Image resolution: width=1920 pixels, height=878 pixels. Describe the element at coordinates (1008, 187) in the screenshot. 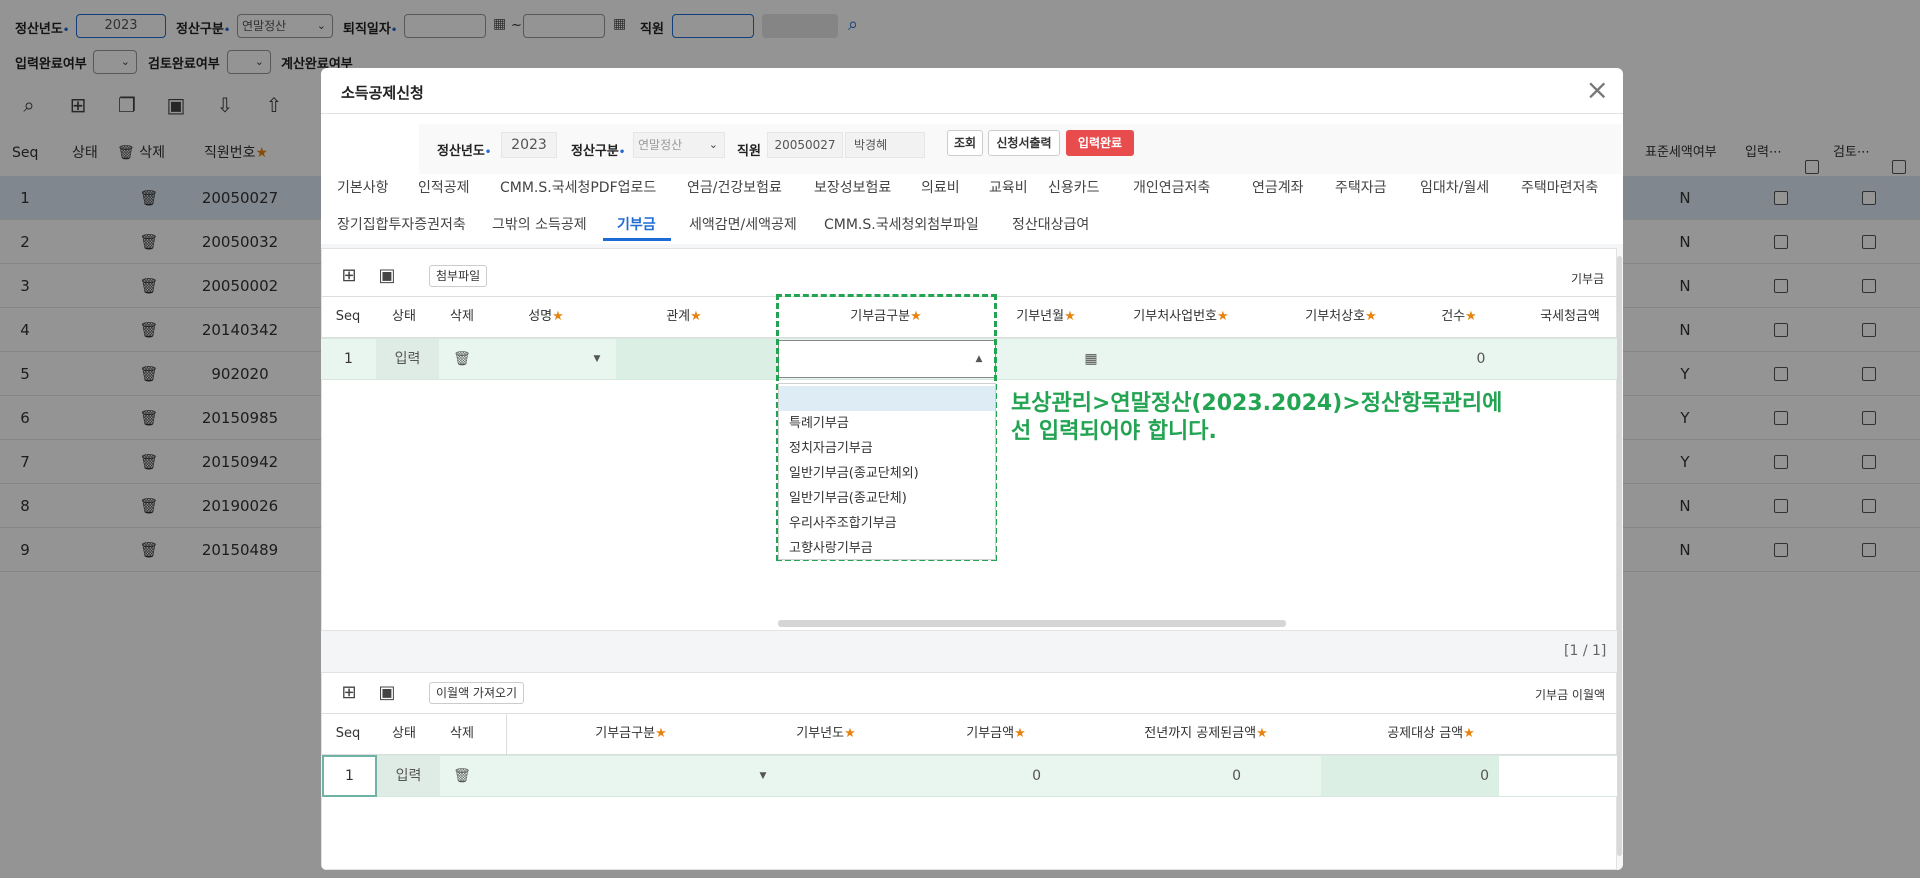

I see `tab-item: 교육비` at that location.